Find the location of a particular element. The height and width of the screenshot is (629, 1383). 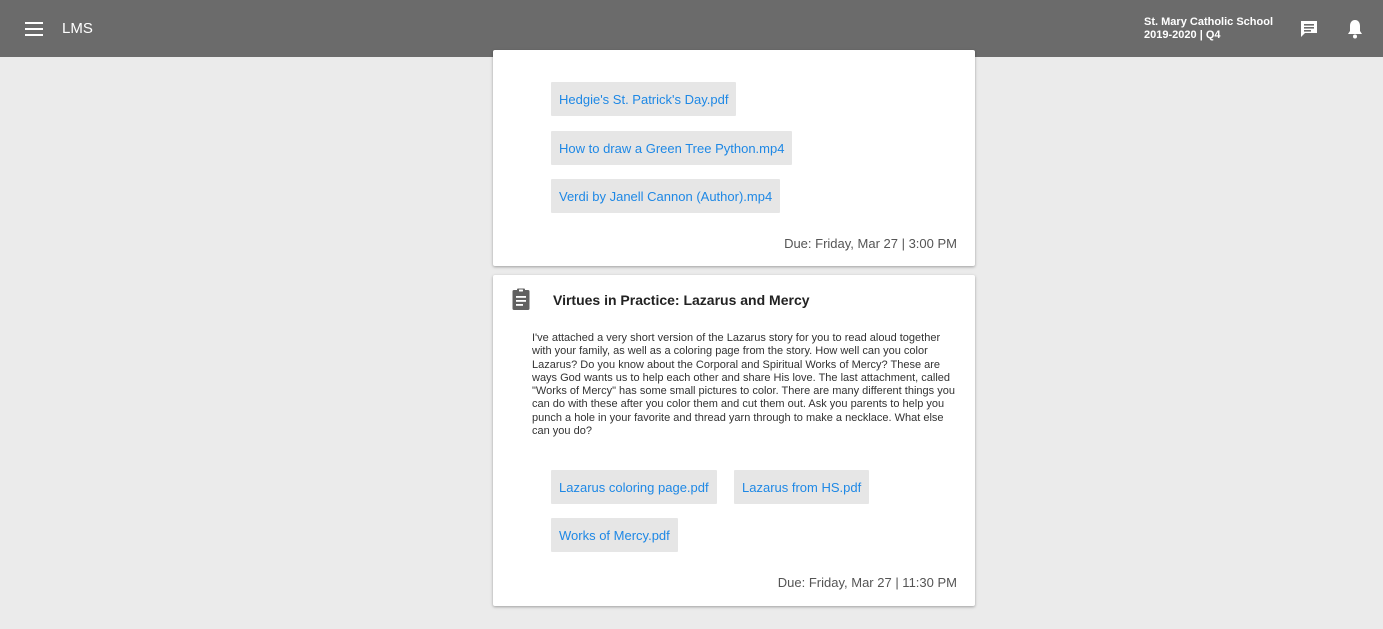

due-date: Due: Friday, Mar 27 | 11:30 PM is located at coordinates (867, 582).